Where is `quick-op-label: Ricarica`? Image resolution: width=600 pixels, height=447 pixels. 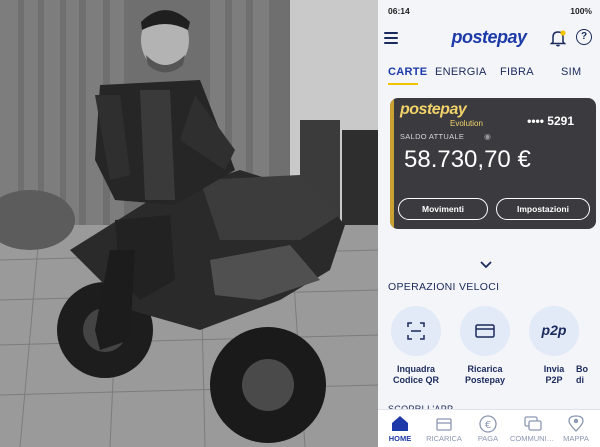 quick-op-label: Ricarica is located at coordinates (485, 369).